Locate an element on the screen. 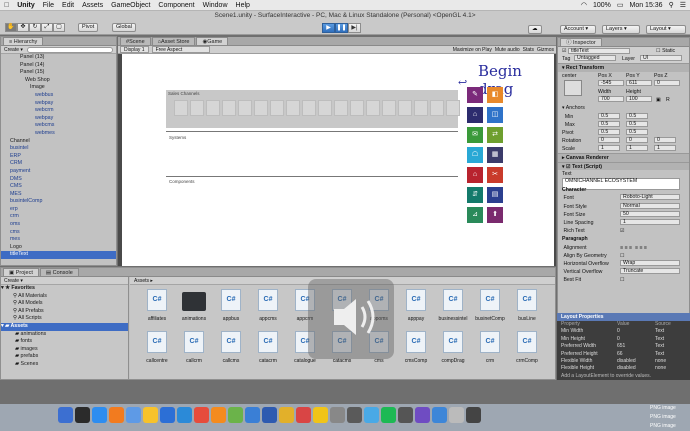 Image resolution: width=690 pixels, height=431 pixels. asset-item: C# appcms is located at coordinates (268, 305).